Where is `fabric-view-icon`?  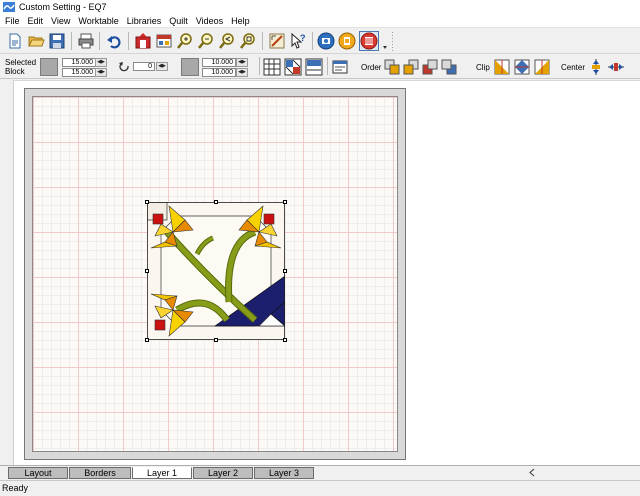
fabric-view-icon is located at coordinates (347, 41).